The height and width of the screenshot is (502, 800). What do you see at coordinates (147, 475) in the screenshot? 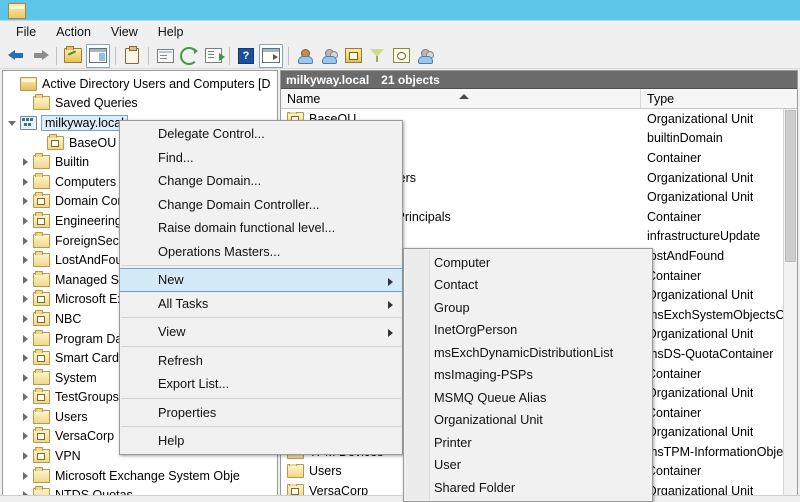
I see `tree-item-label: Microsoft Exchange System Obje` at bounding box center [147, 475].